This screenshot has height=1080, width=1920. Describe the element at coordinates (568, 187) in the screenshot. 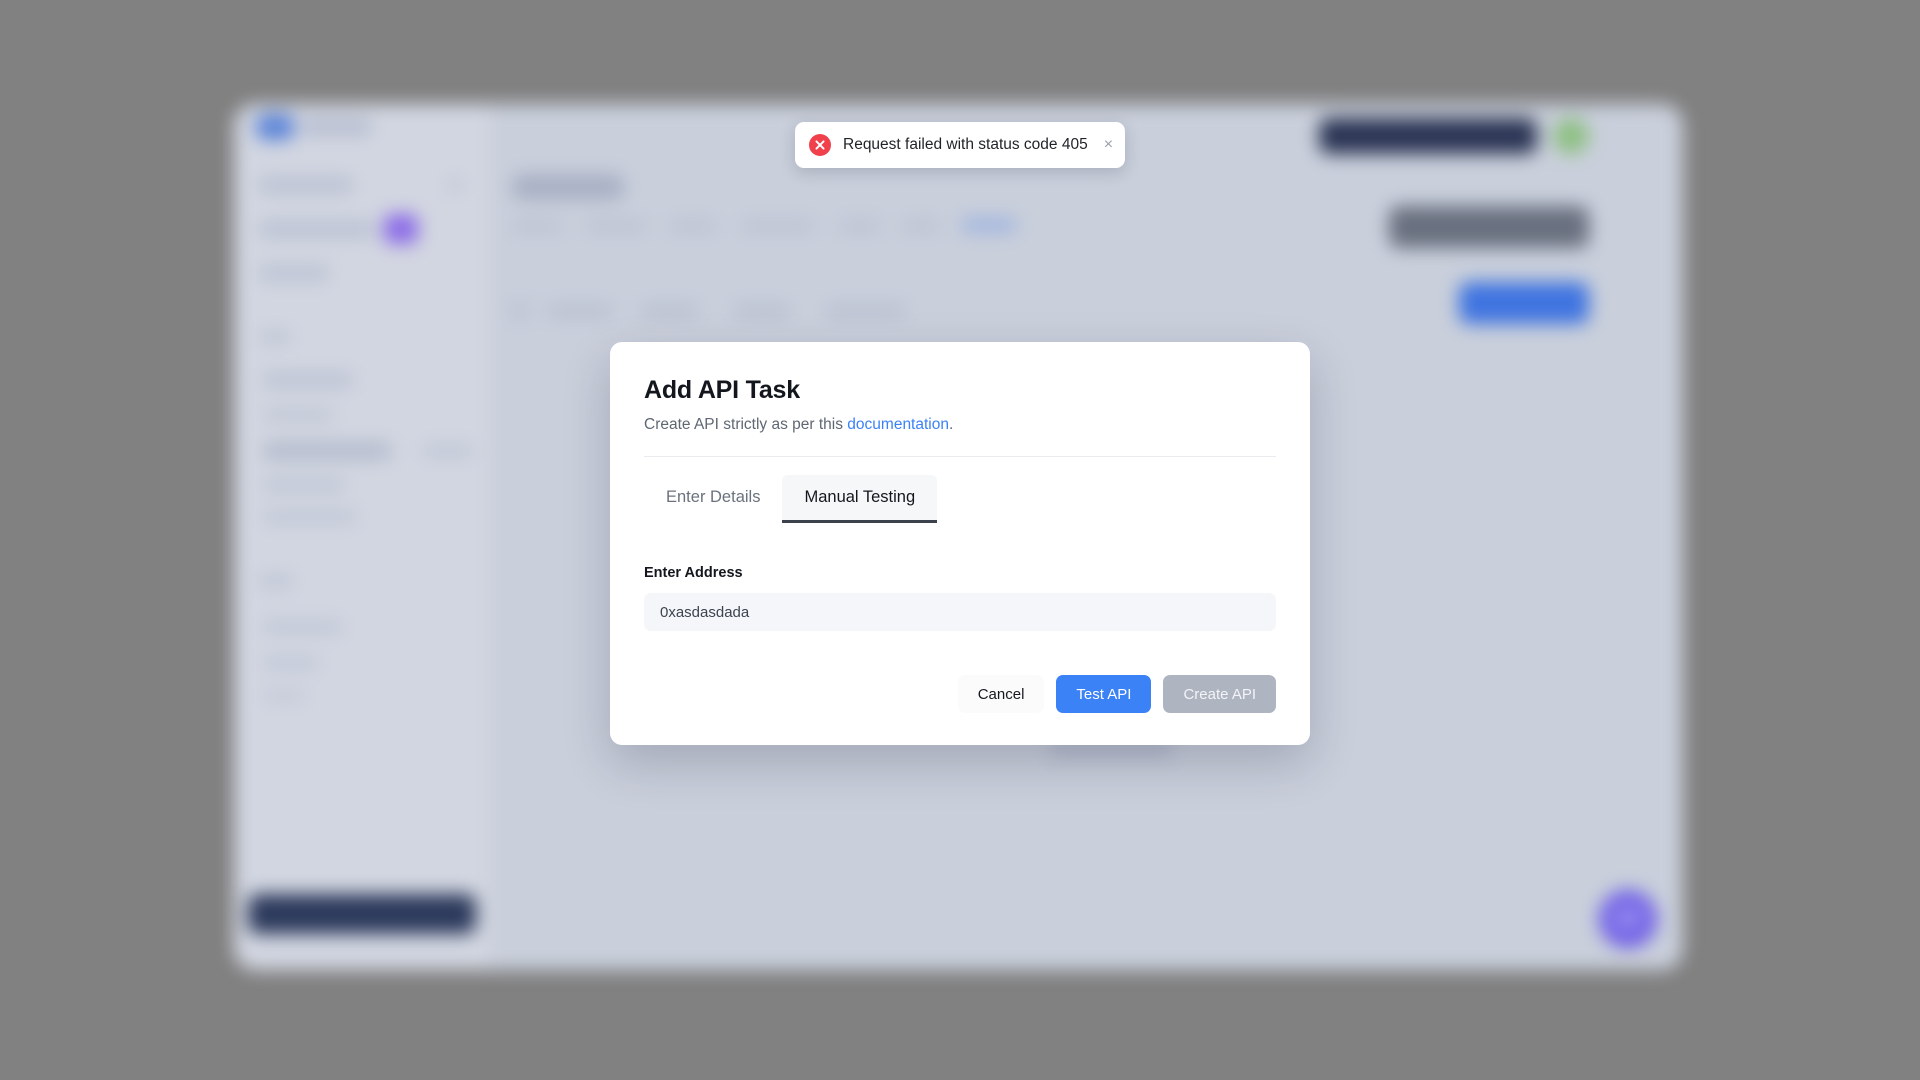

I see `page-title` at that location.